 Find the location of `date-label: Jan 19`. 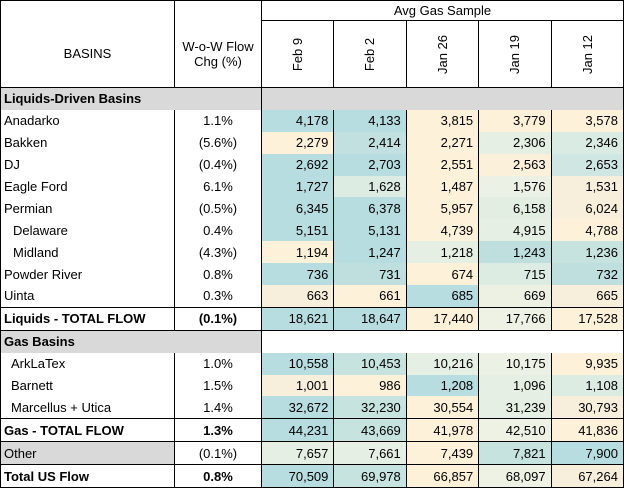

date-label: Jan 19 is located at coordinates (515, 54).